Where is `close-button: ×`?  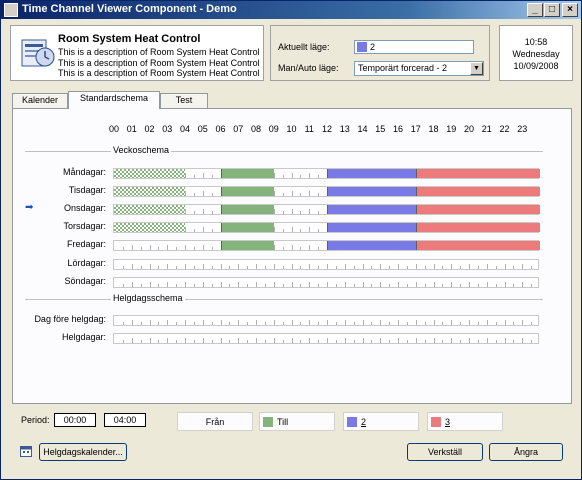
close-button: × is located at coordinates (570, 10).